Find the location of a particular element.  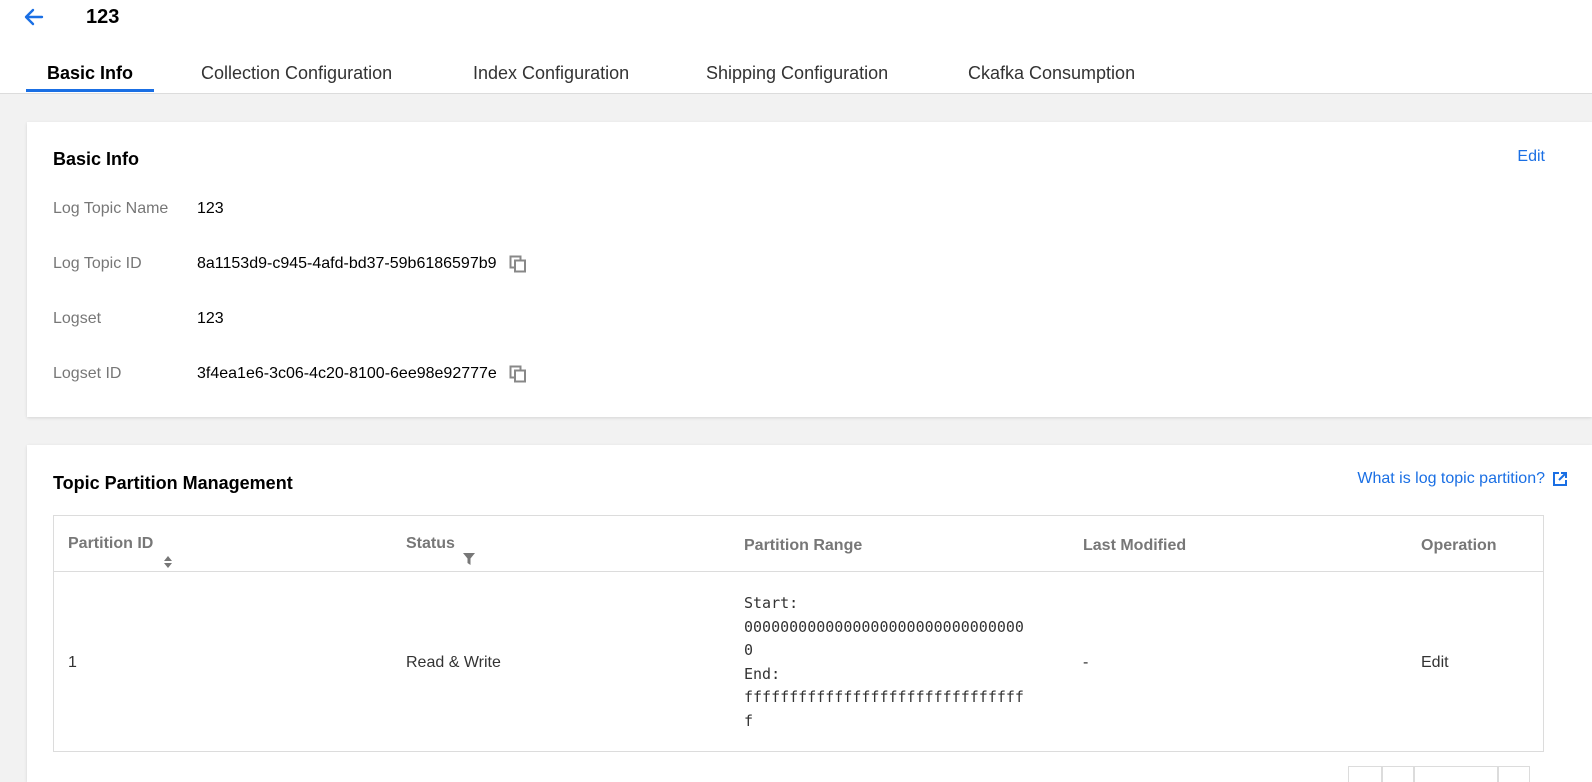

log-topic-id-label: Log Topic ID is located at coordinates (97, 263).